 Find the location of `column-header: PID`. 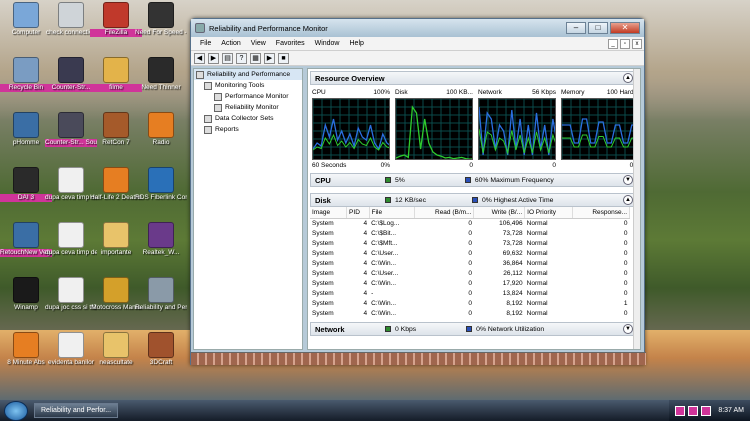

column-header: PID is located at coordinates (358, 213).